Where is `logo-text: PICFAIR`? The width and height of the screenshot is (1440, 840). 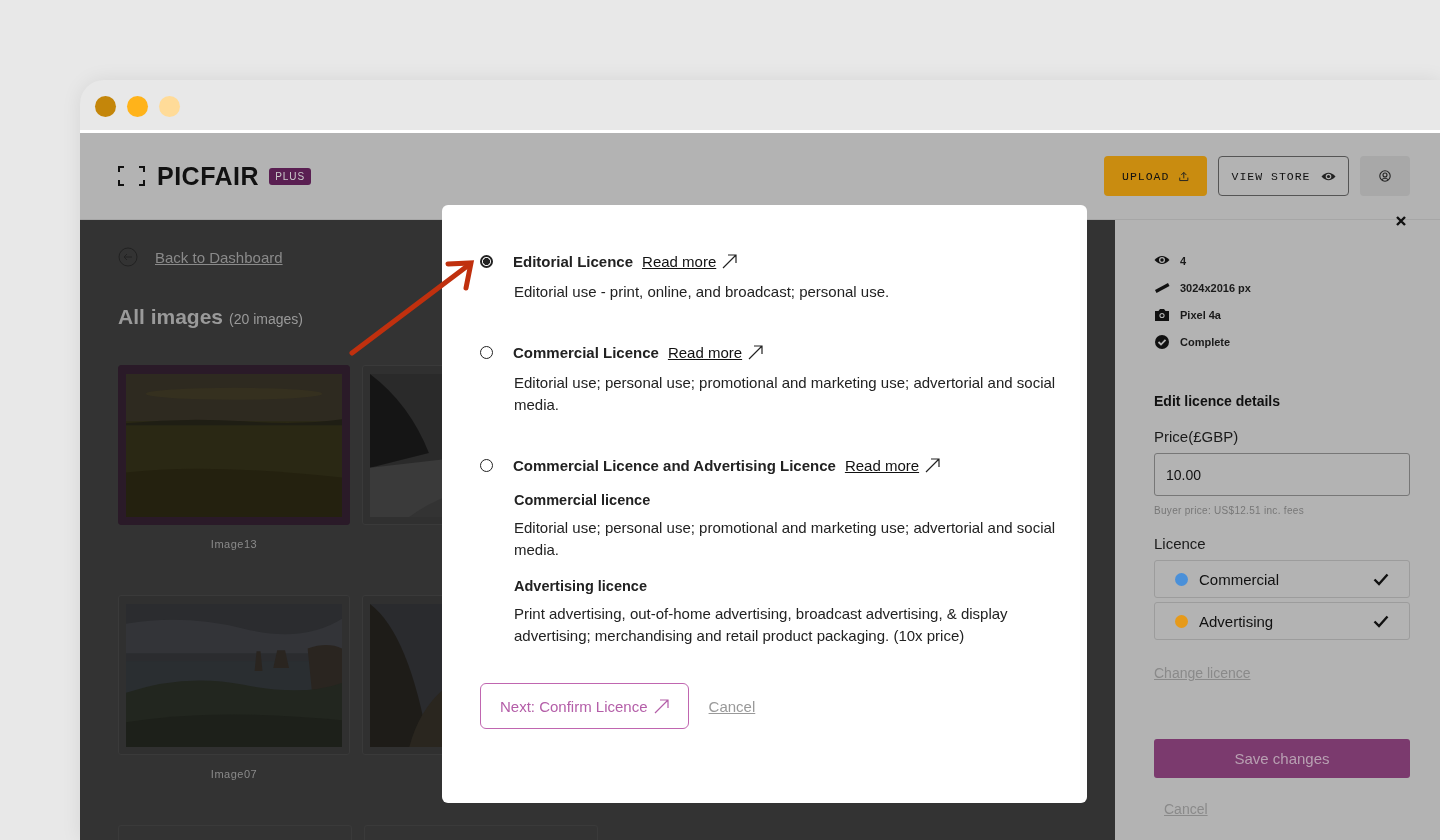
logo-text: PICFAIR is located at coordinates (208, 176).